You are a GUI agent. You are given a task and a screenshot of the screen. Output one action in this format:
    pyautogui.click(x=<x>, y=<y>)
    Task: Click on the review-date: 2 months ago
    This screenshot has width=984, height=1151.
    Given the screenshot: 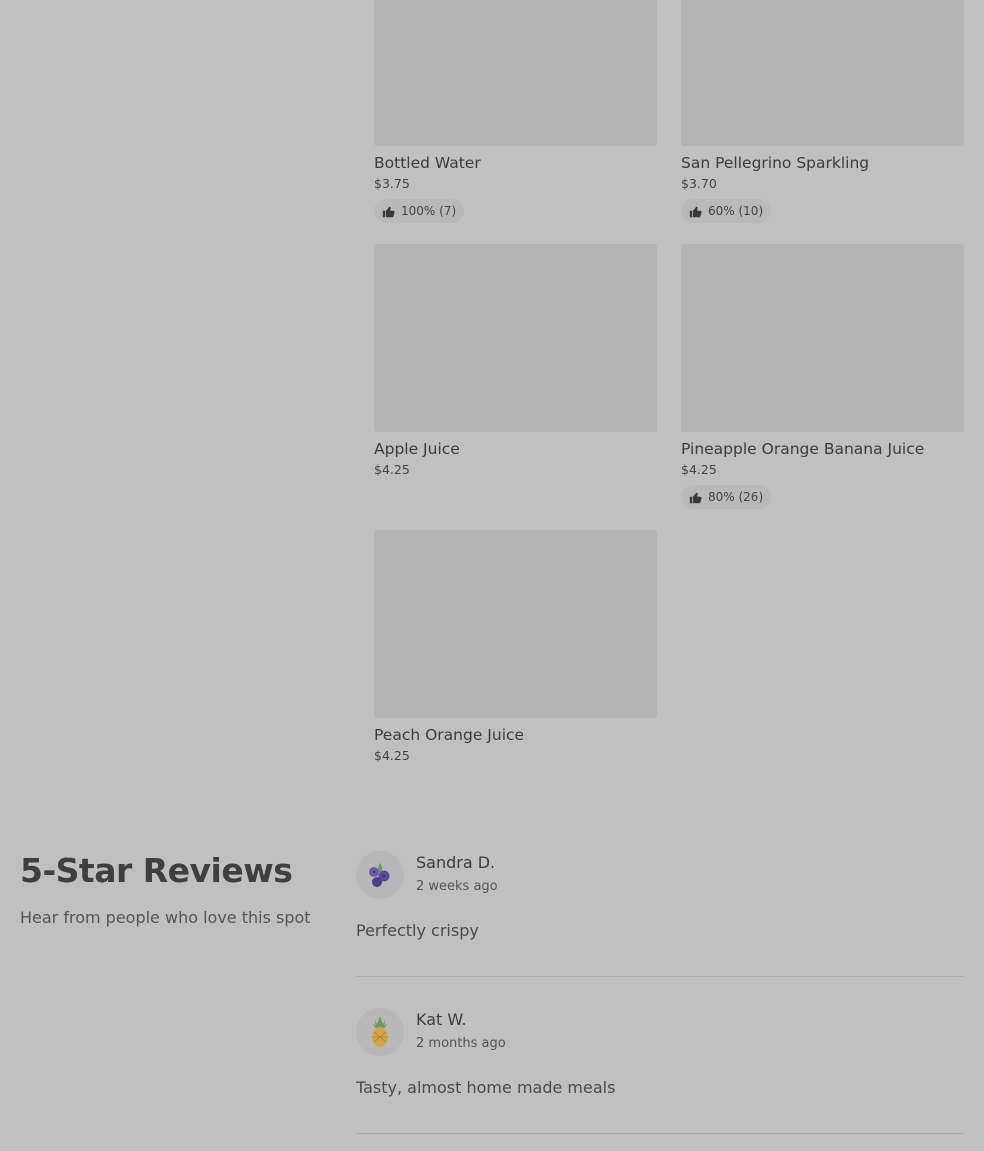 What is the action you would take?
    pyautogui.click(x=461, y=1043)
    